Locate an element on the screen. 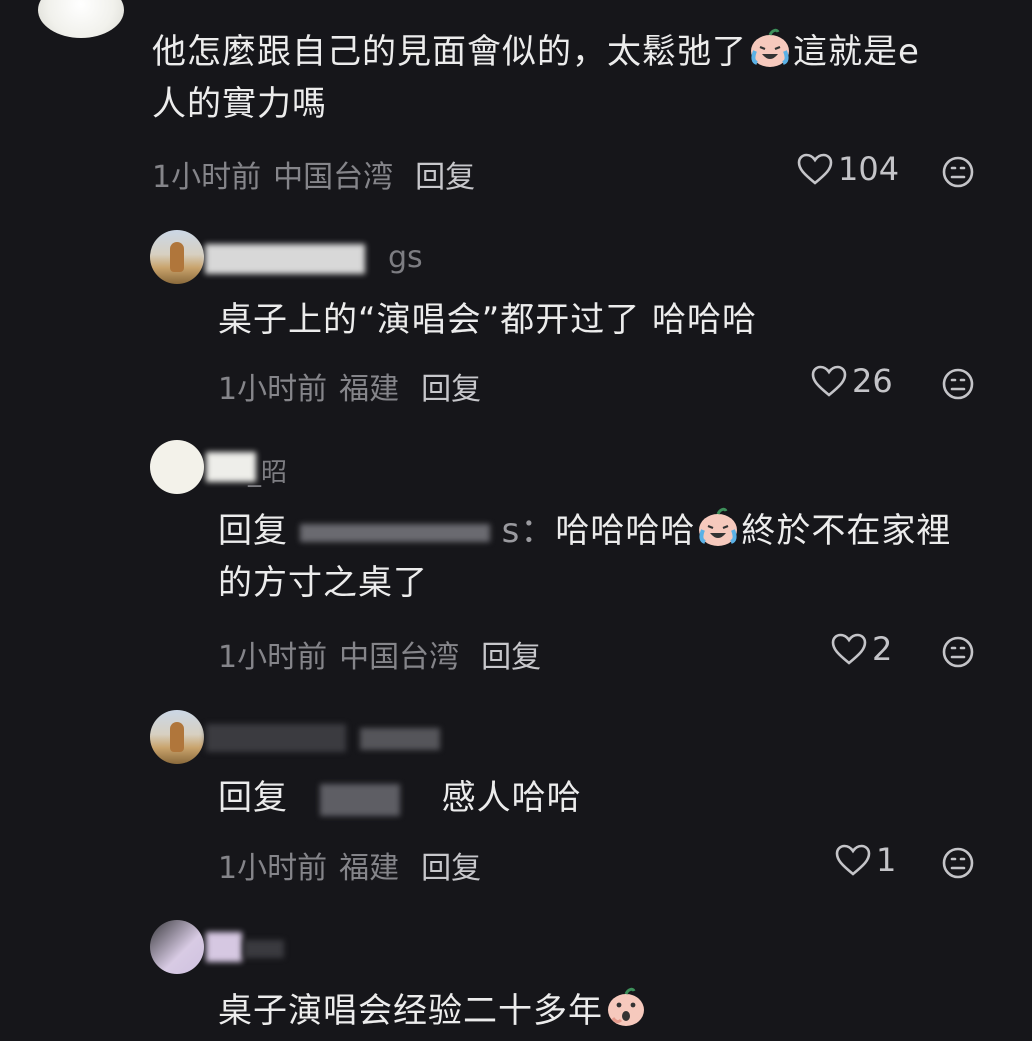 The image size is (1032, 1041). comment-text: 回复 s：哈哈哈哈 終於不在家裡 的方寸之桌了 is located at coordinates (613, 557).